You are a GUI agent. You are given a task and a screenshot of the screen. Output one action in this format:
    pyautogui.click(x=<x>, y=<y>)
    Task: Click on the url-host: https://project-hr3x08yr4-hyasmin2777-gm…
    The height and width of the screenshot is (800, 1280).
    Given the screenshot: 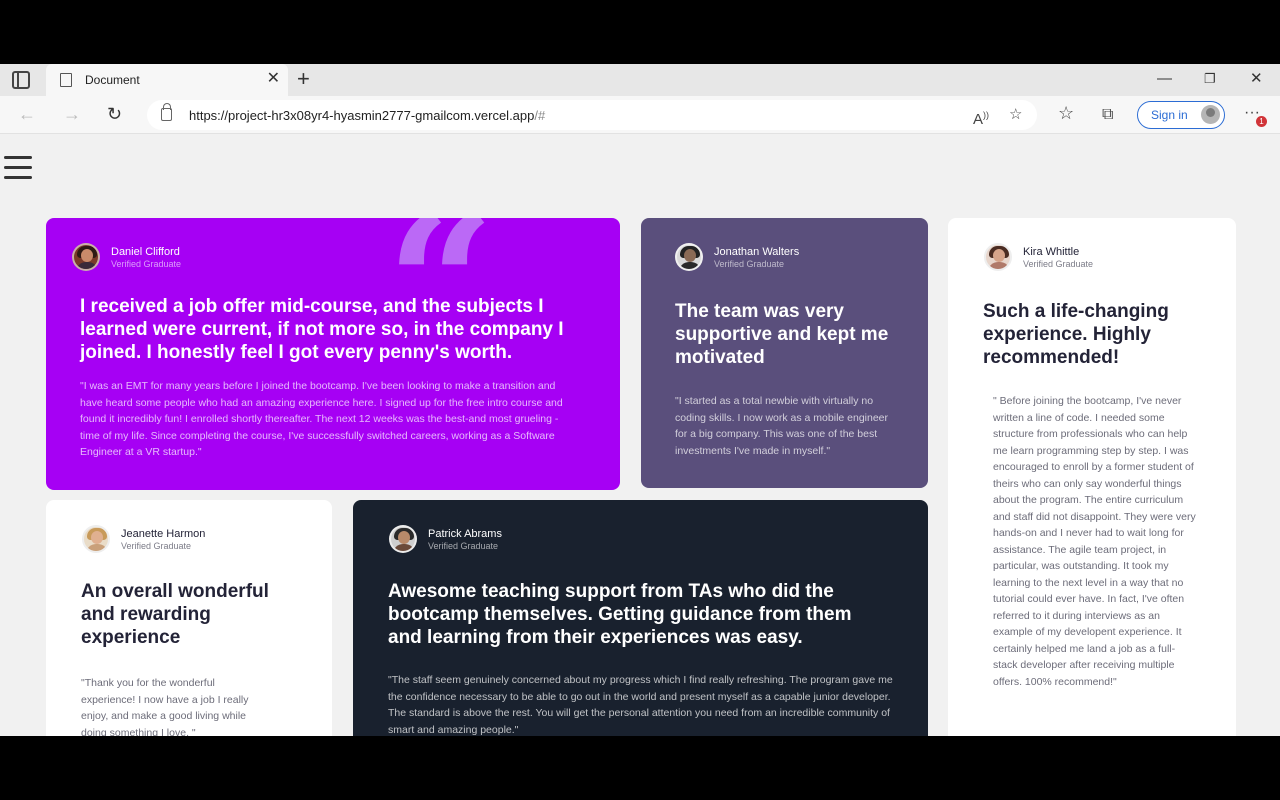 What is the action you would take?
    pyautogui.click(x=362, y=115)
    